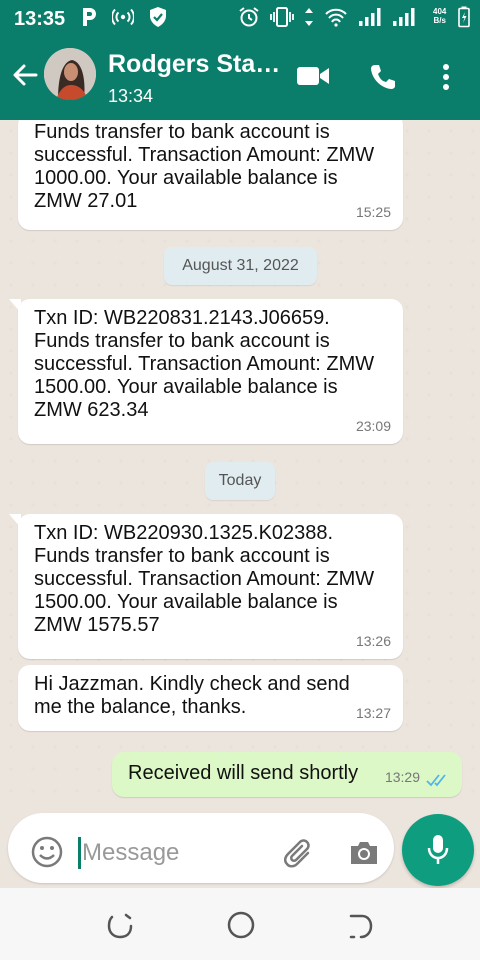  I want to click on chat-header: Rodgers Sta… 13:34, so click(240, 78).